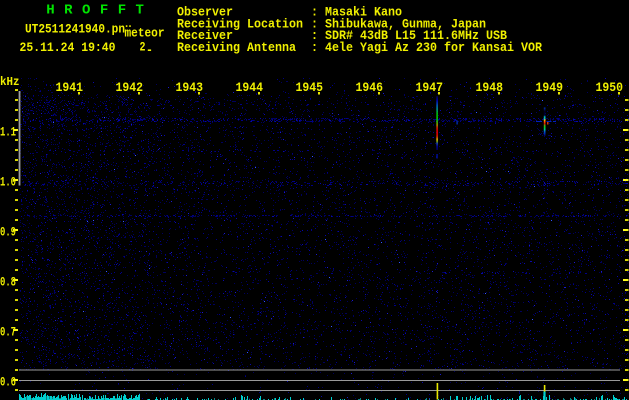 The image size is (629, 400). I want to click on svg-text: kHz, so click(10, 82).